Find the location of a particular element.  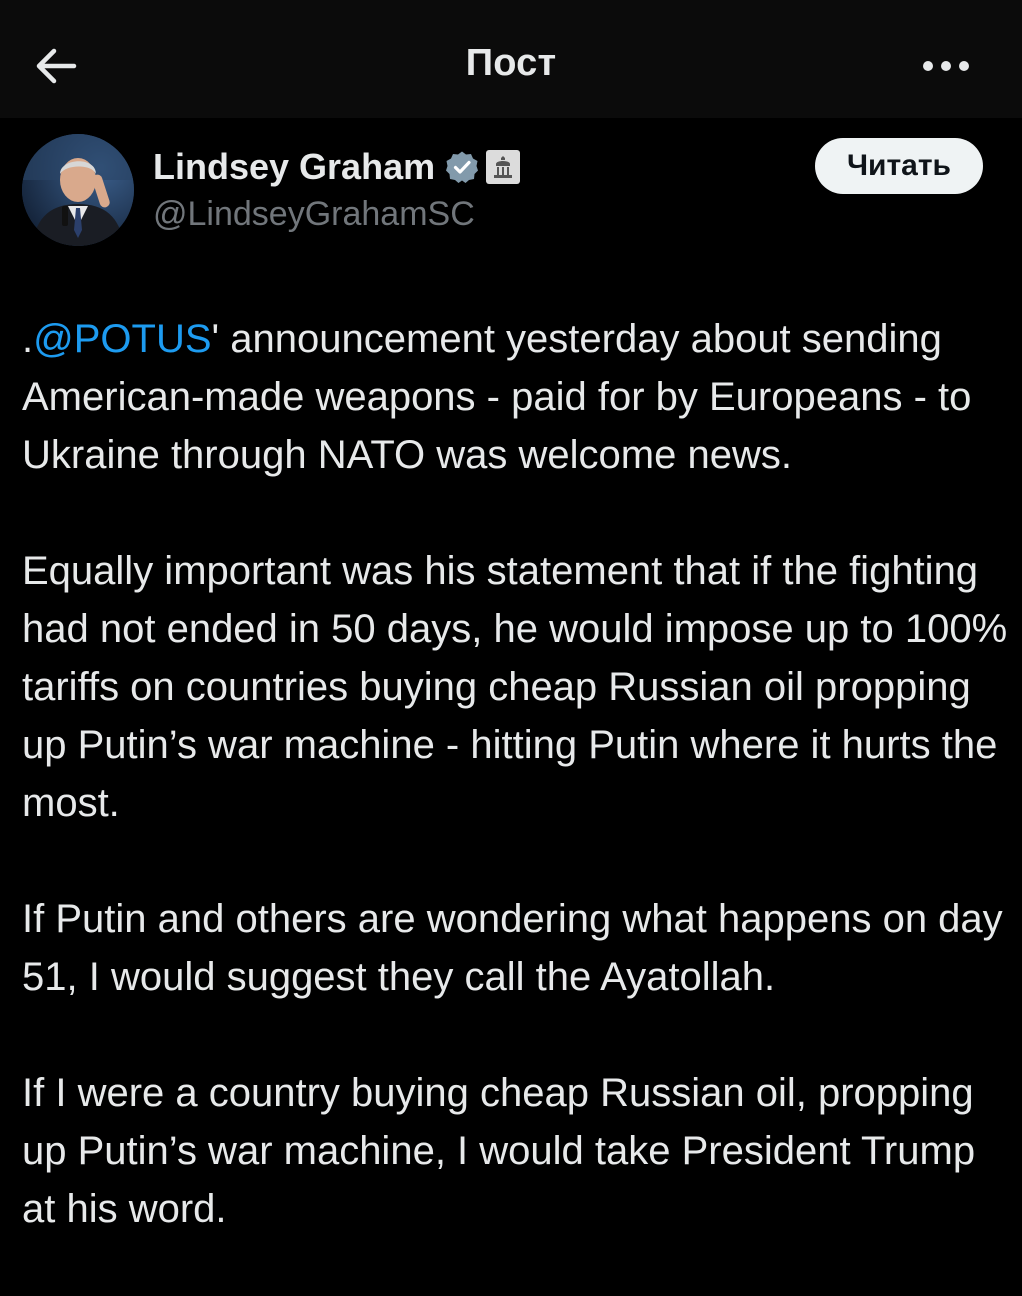

text-prefix: . is located at coordinates (28, 339).